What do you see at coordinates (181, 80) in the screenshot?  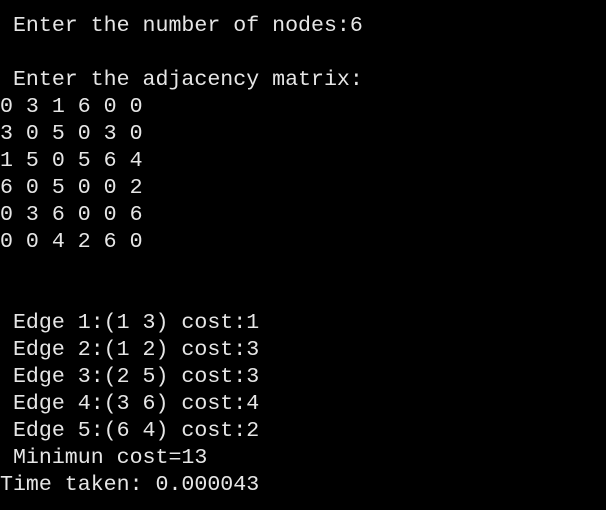 I see `prompt-matrix: Enter the adjacency matrix:` at bounding box center [181, 80].